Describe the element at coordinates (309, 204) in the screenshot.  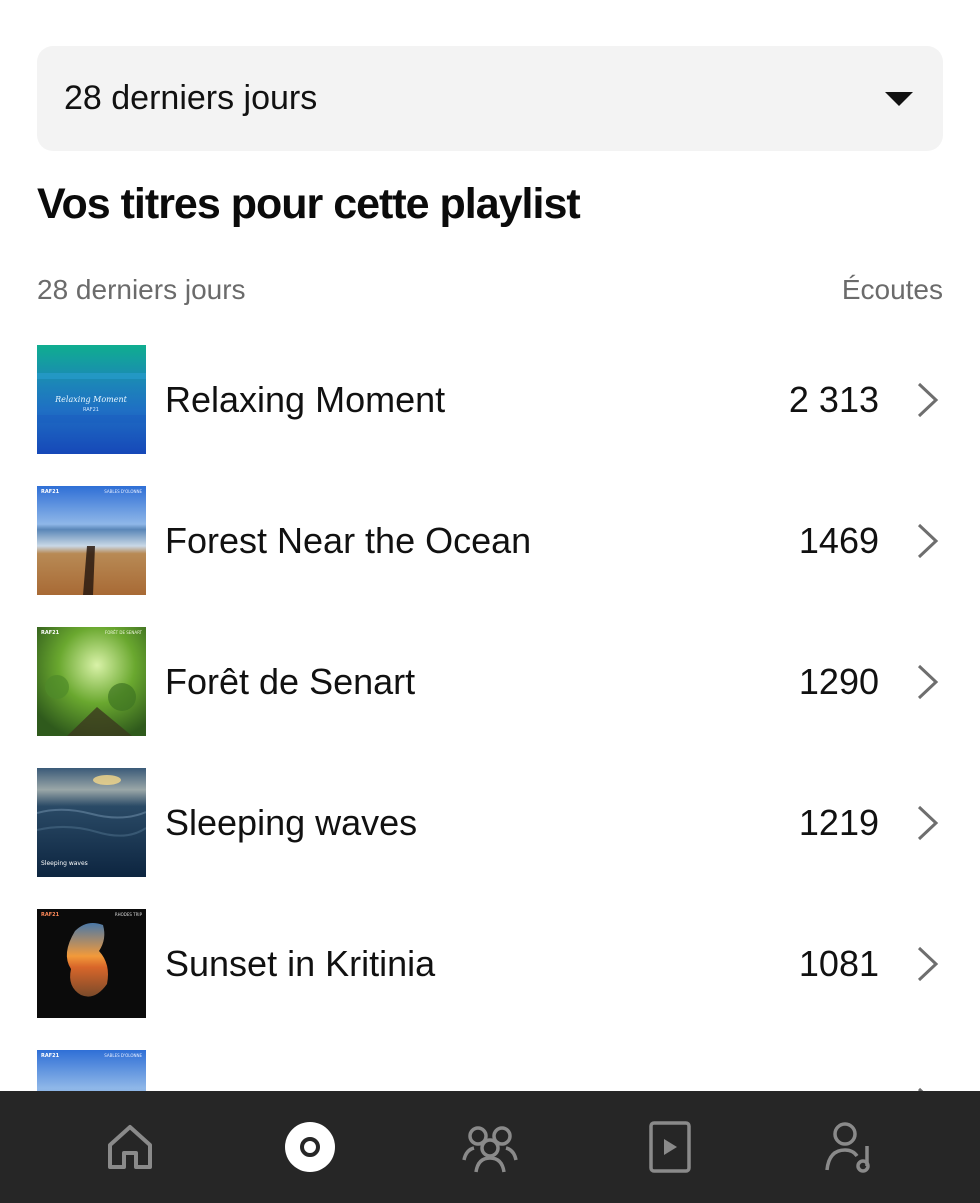
I see `section-title: Vos titres pour cette playlist` at that location.